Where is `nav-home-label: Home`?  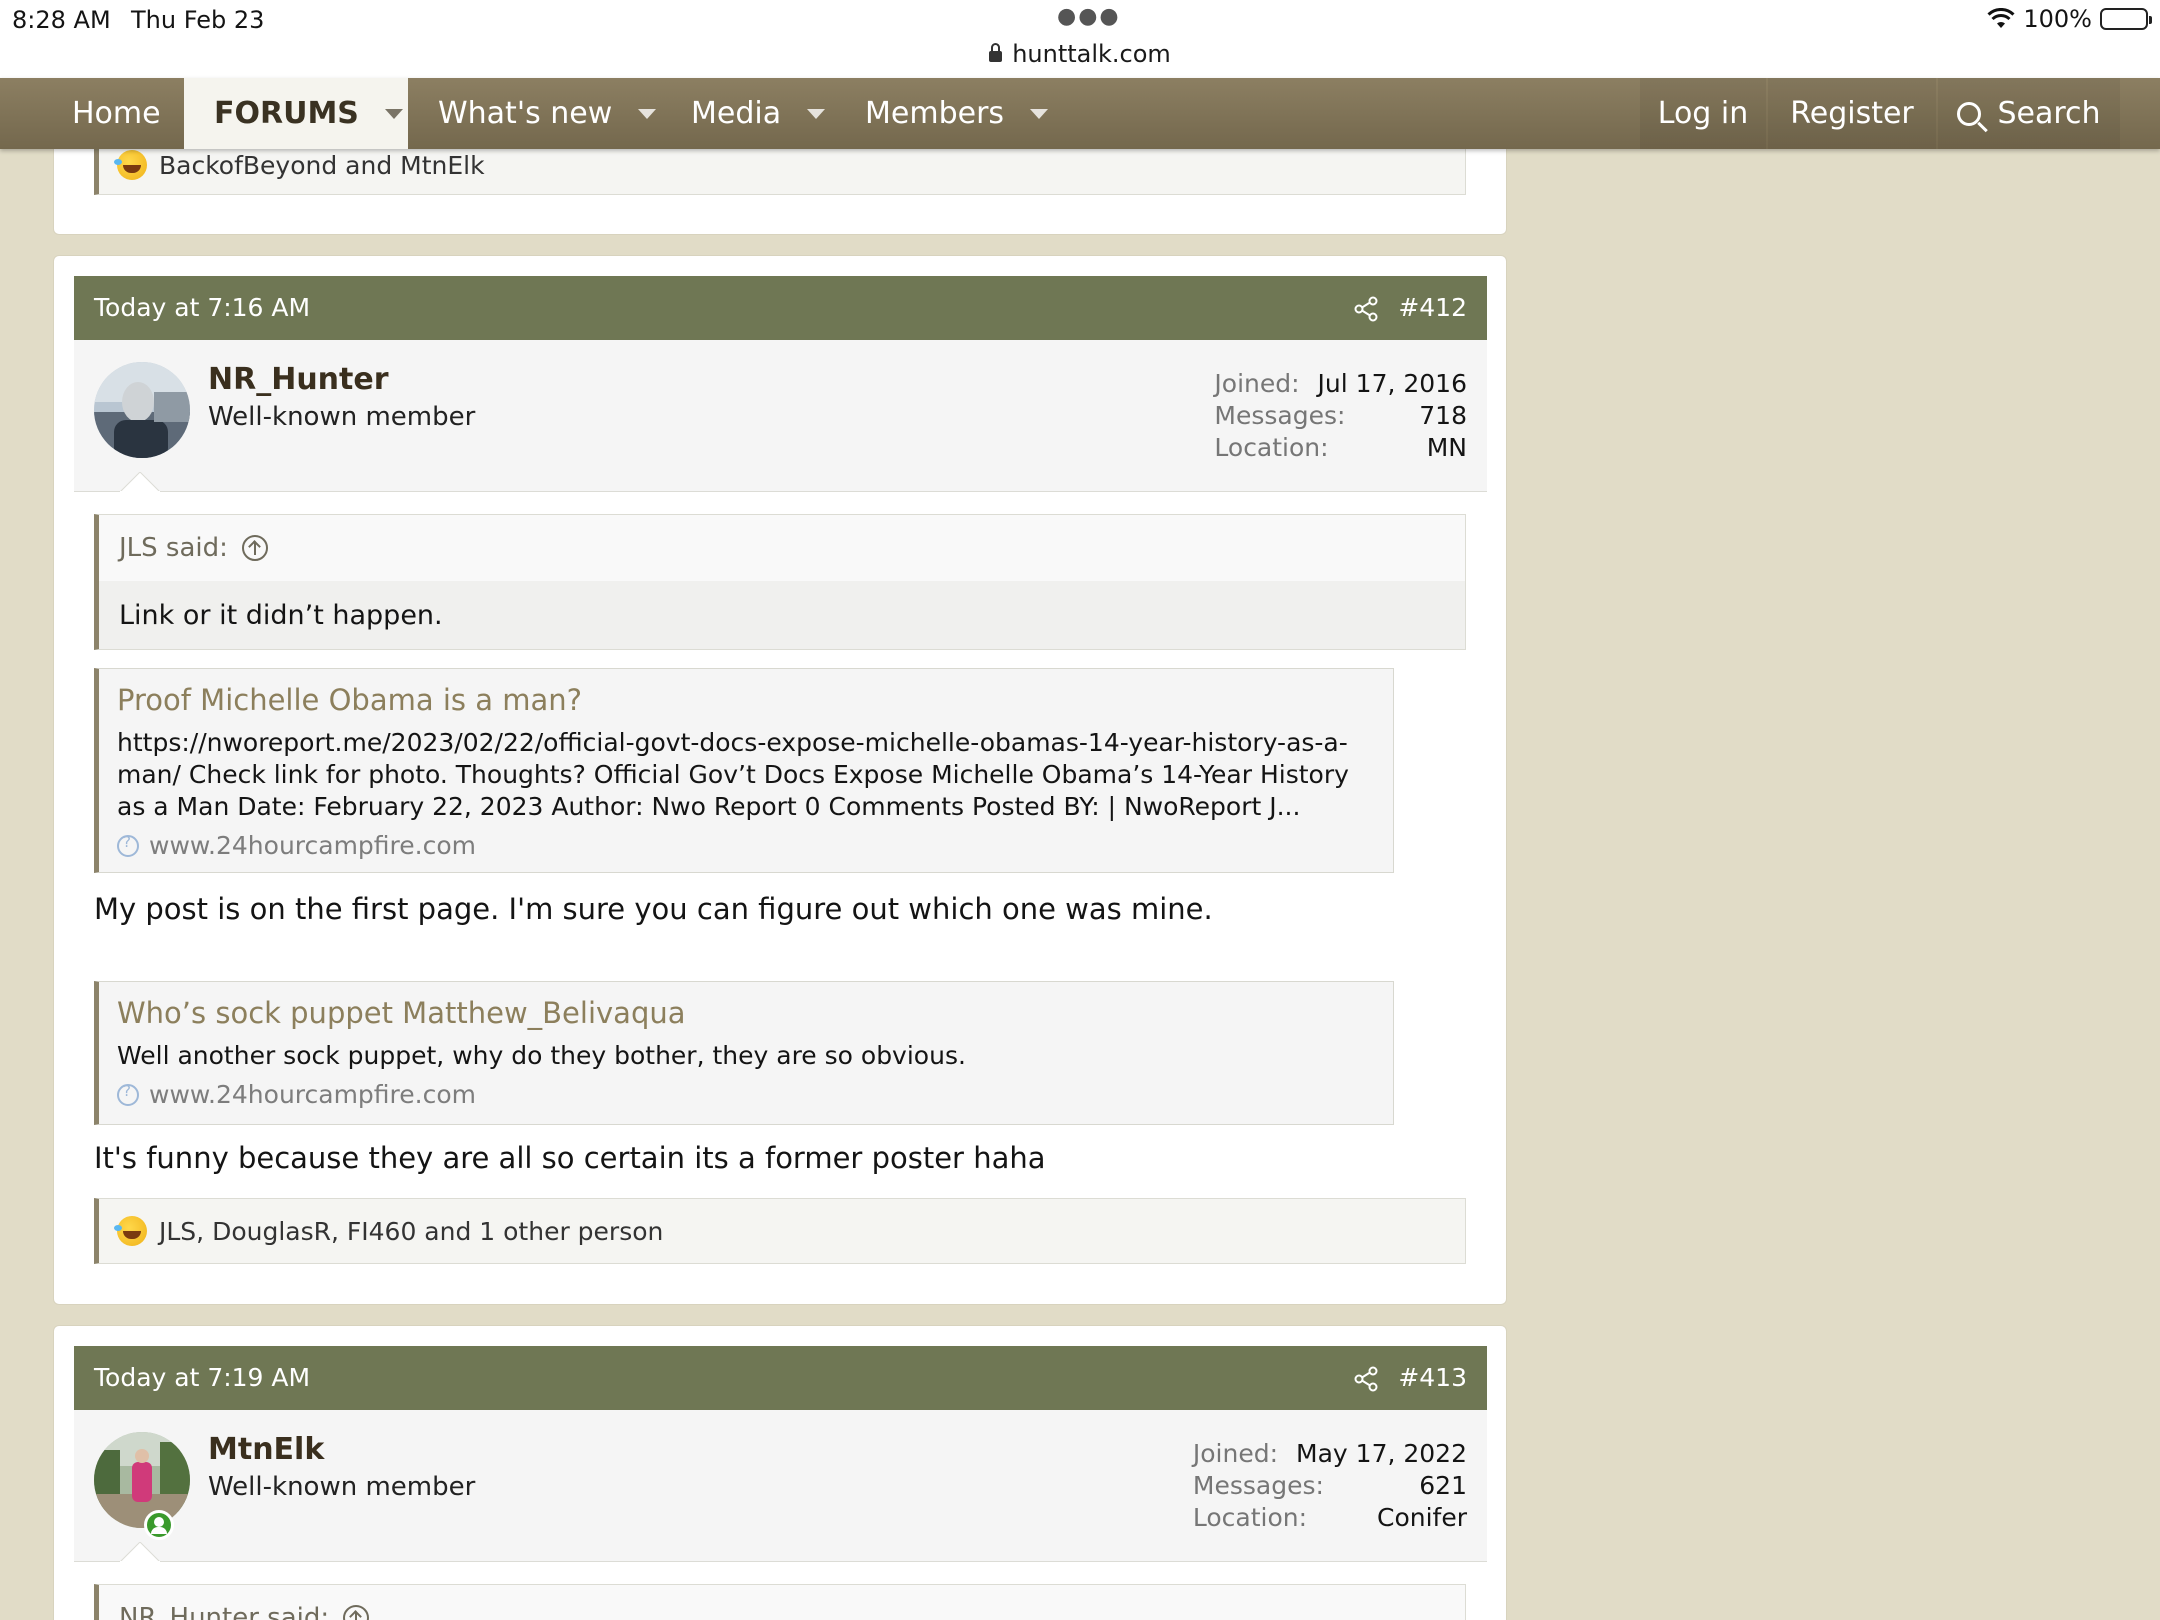 nav-home-label: Home is located at coordinates (116, 113).